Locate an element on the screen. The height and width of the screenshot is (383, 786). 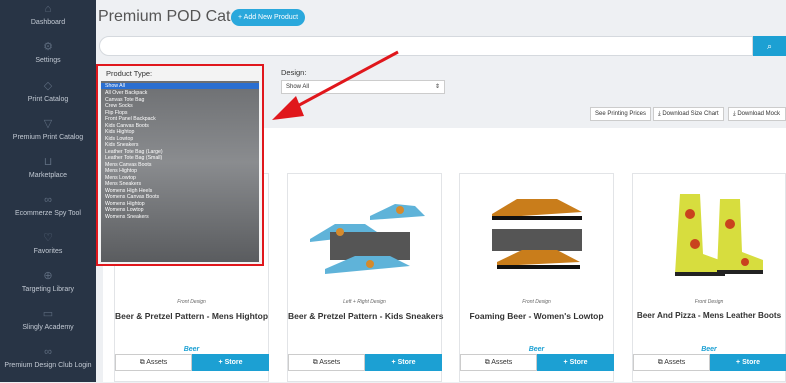
dropdown-option: Womens Canvas Boots is located at coordinates (132, 197).